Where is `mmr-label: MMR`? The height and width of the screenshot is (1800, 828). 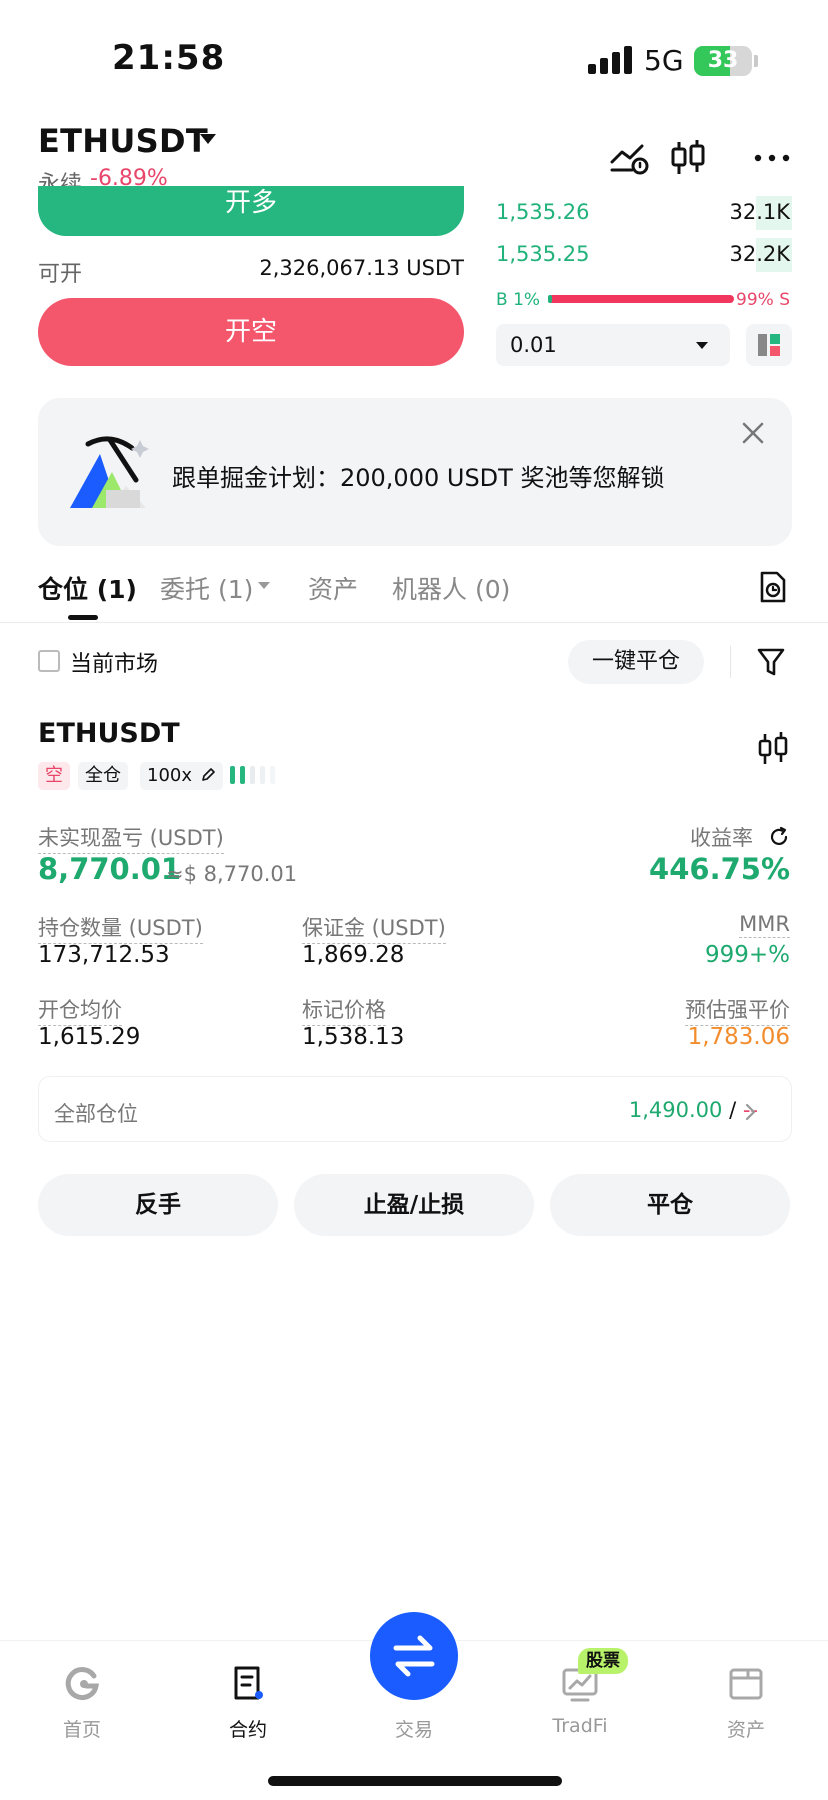
mmr-label: MMR is located at coordinates (764, 925).